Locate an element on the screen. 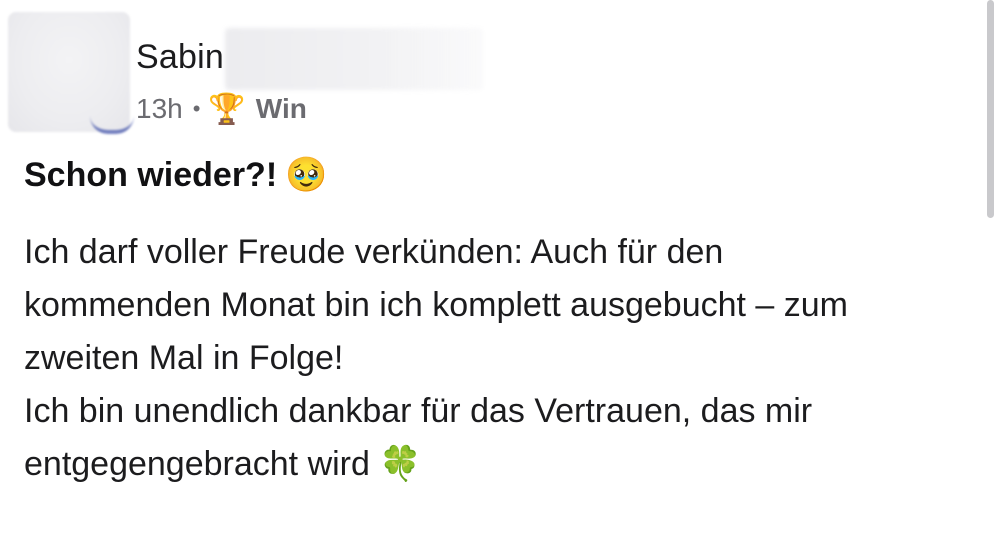 This screenshot has height=551, width=1000. body-line-last: entgegengebracht wird 🍀 is located at coordinates (499, 464).